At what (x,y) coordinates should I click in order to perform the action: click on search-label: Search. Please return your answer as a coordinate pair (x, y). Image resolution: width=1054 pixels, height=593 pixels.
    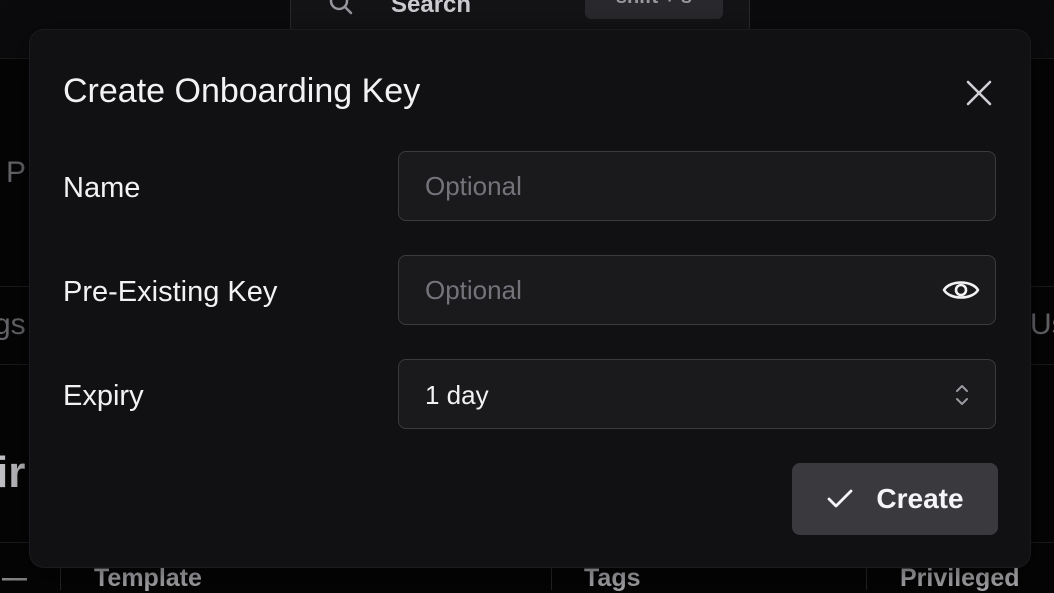
    Looking at the image, I should click on (431, 9).